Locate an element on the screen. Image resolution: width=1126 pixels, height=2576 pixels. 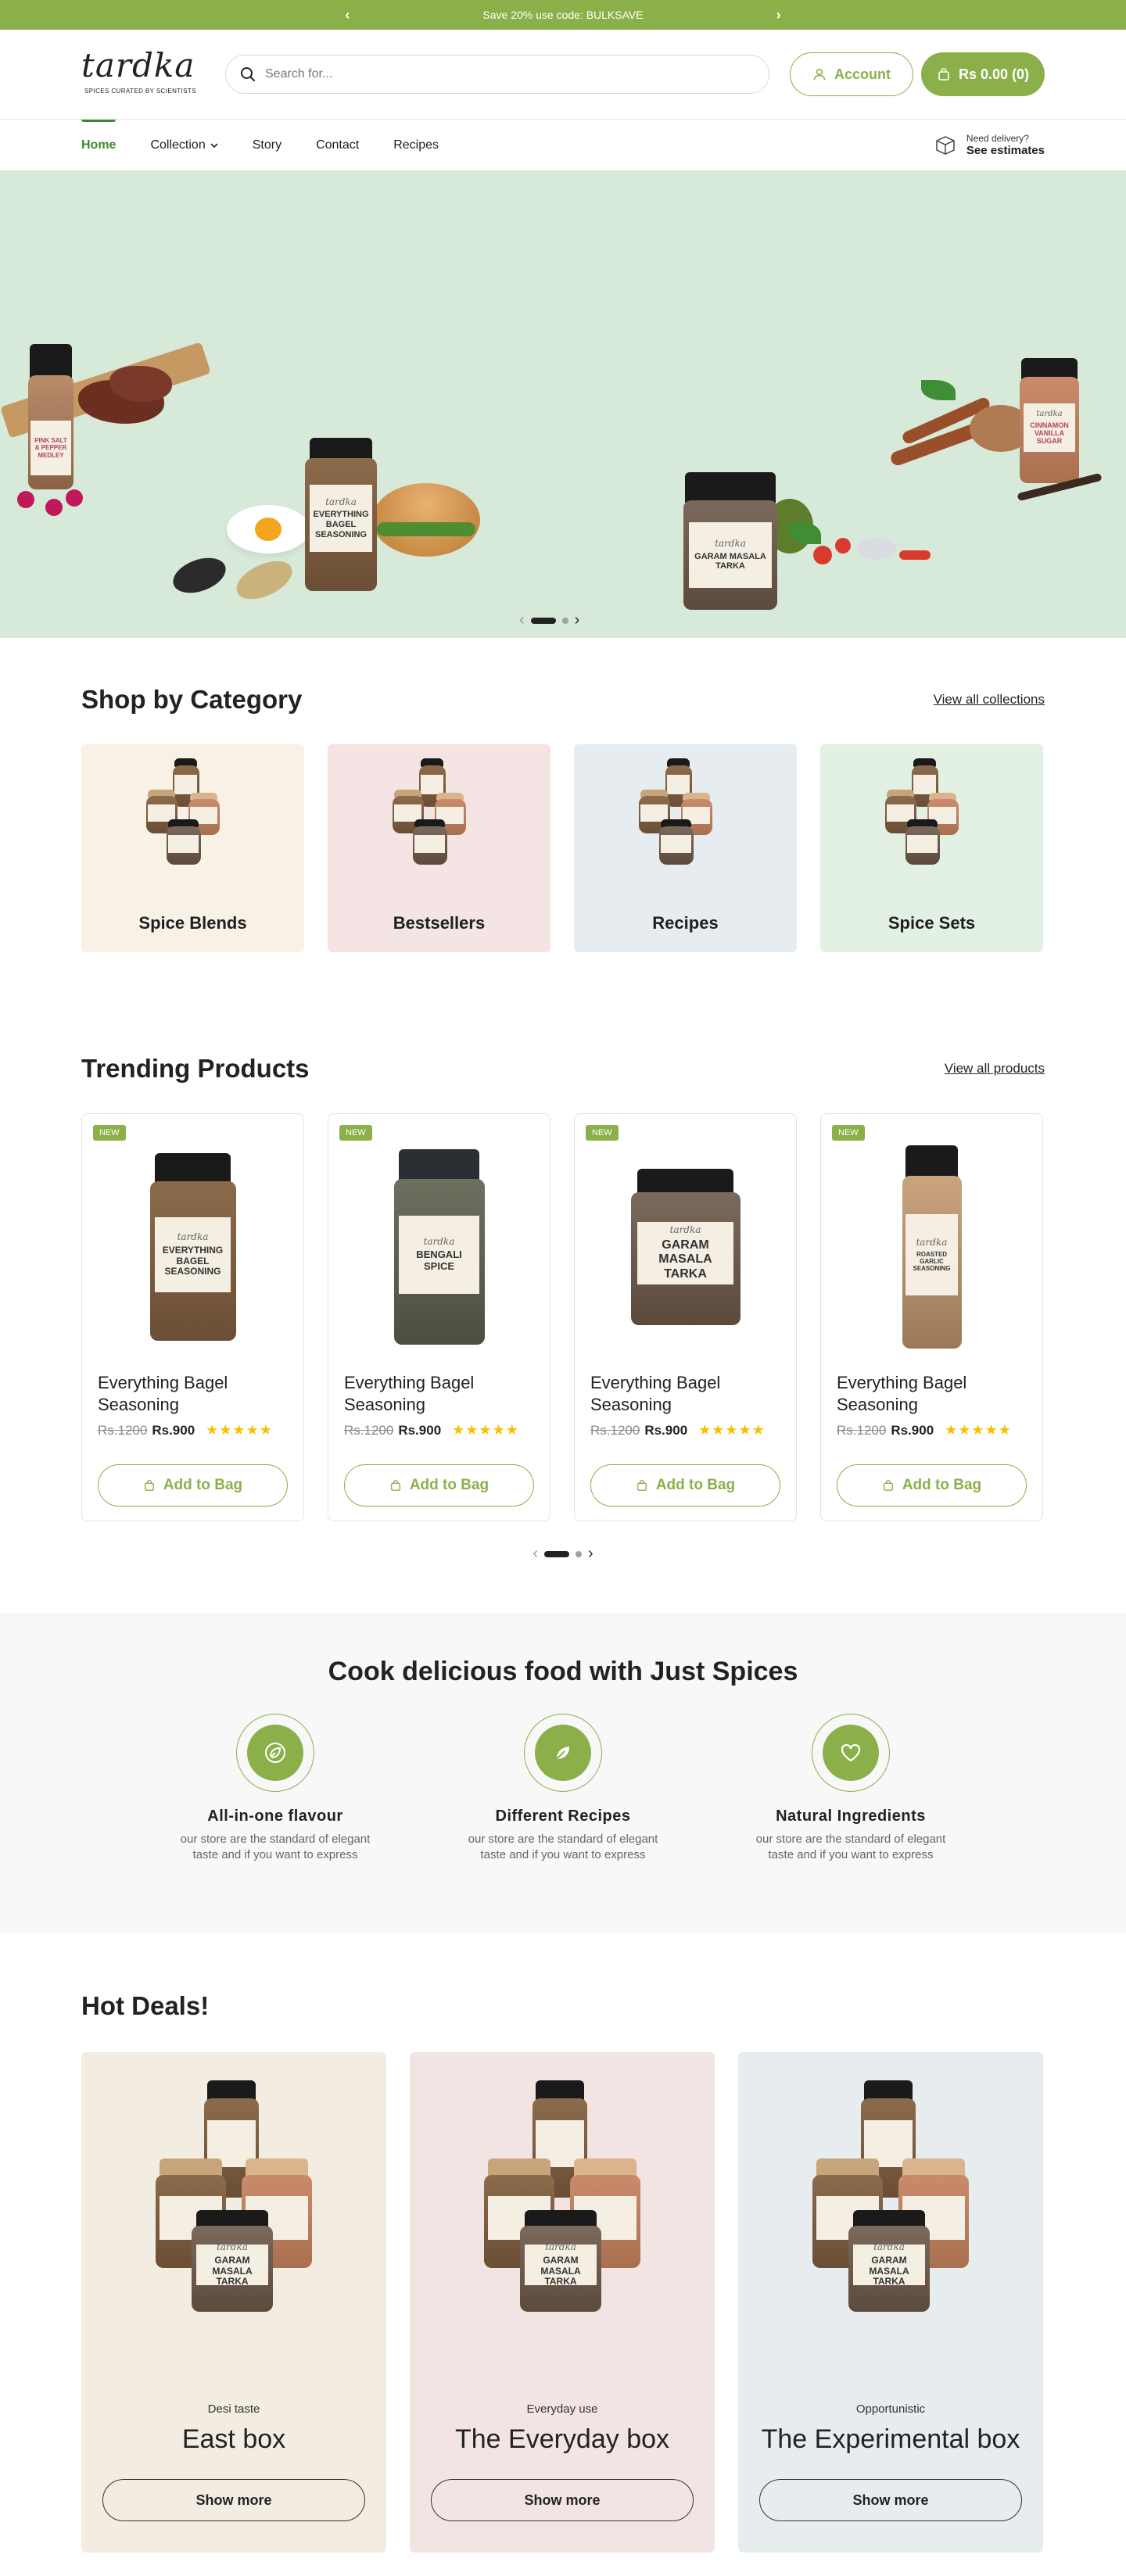
hero-next-arrow-icon: › is located at coordinates (577, 620).